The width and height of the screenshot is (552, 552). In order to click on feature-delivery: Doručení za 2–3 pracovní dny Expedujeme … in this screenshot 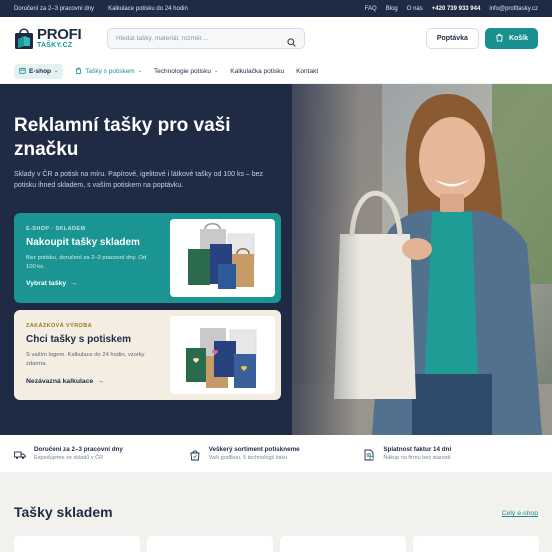, I will do `click(101, 453)`.